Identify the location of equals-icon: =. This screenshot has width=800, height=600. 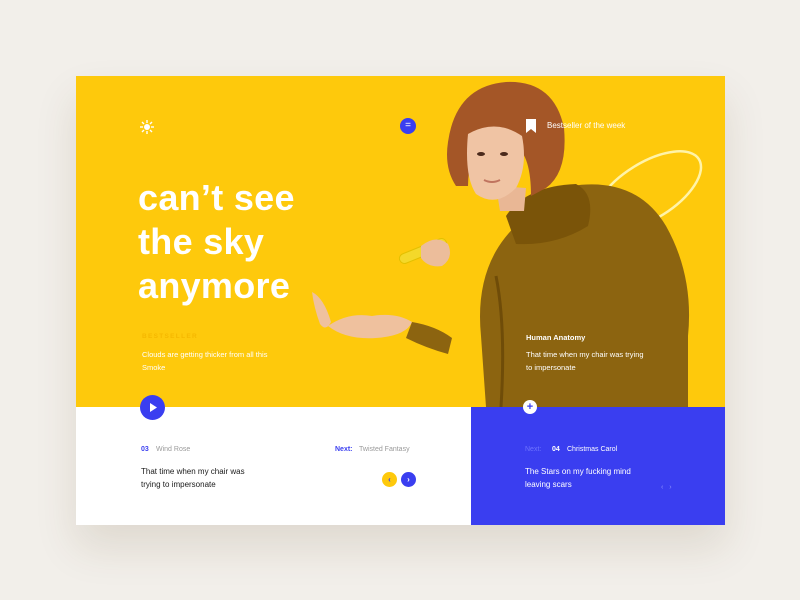
(408, 125).